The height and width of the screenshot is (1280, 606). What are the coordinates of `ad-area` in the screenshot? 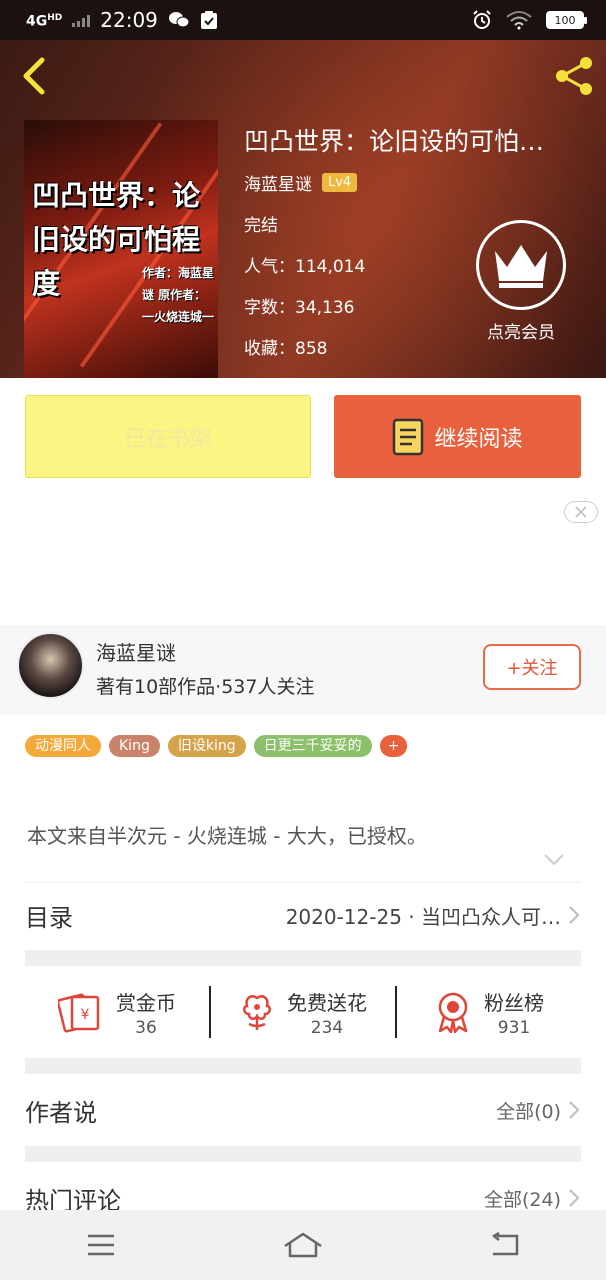 It's located at (303, 560).